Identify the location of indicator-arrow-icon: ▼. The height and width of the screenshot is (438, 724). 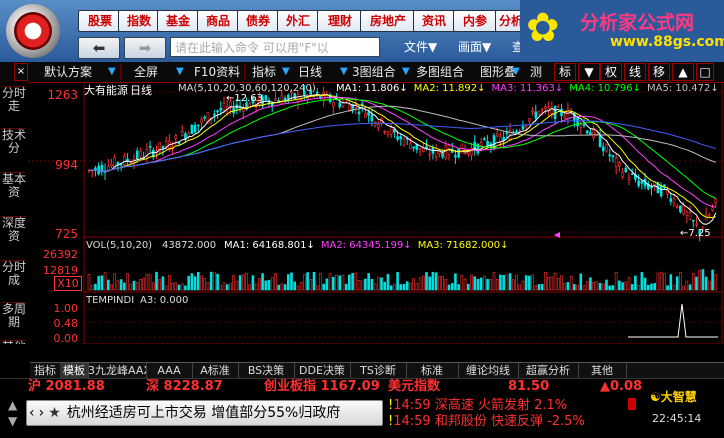
(286, 72).